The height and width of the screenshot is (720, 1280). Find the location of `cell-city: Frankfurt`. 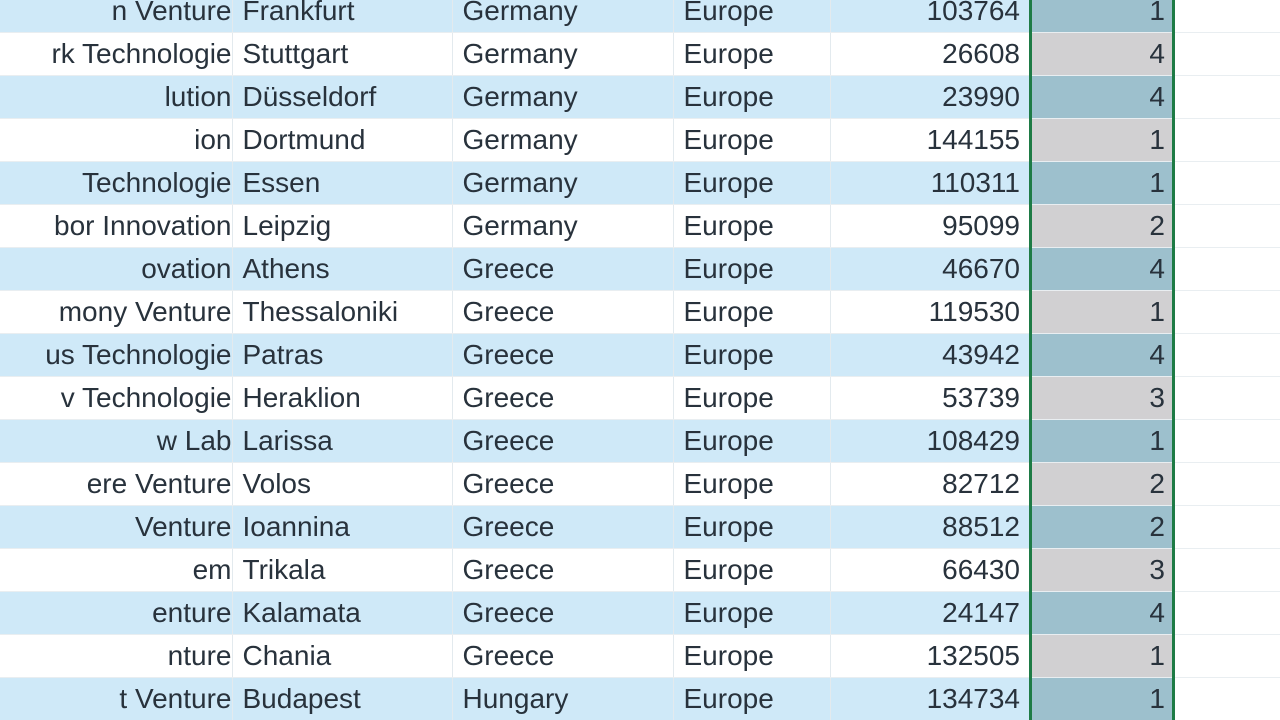

cell-city: Frankfurt is located at coordinates (342, 16).